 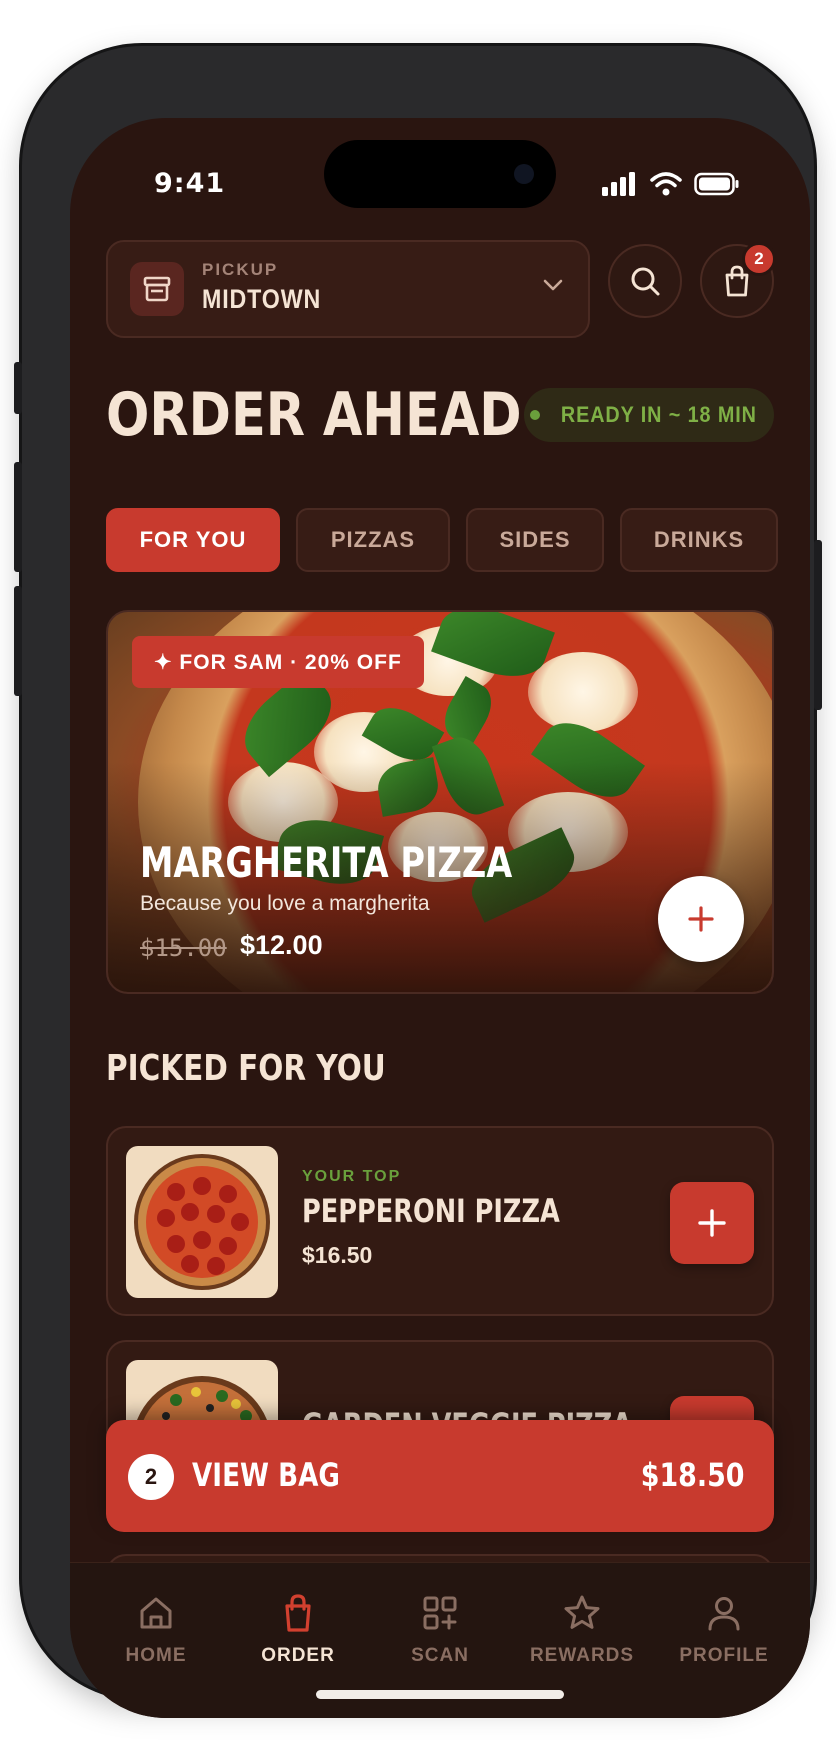 I want to click on cart-count-badge: 2, so click(x=759, y=259).